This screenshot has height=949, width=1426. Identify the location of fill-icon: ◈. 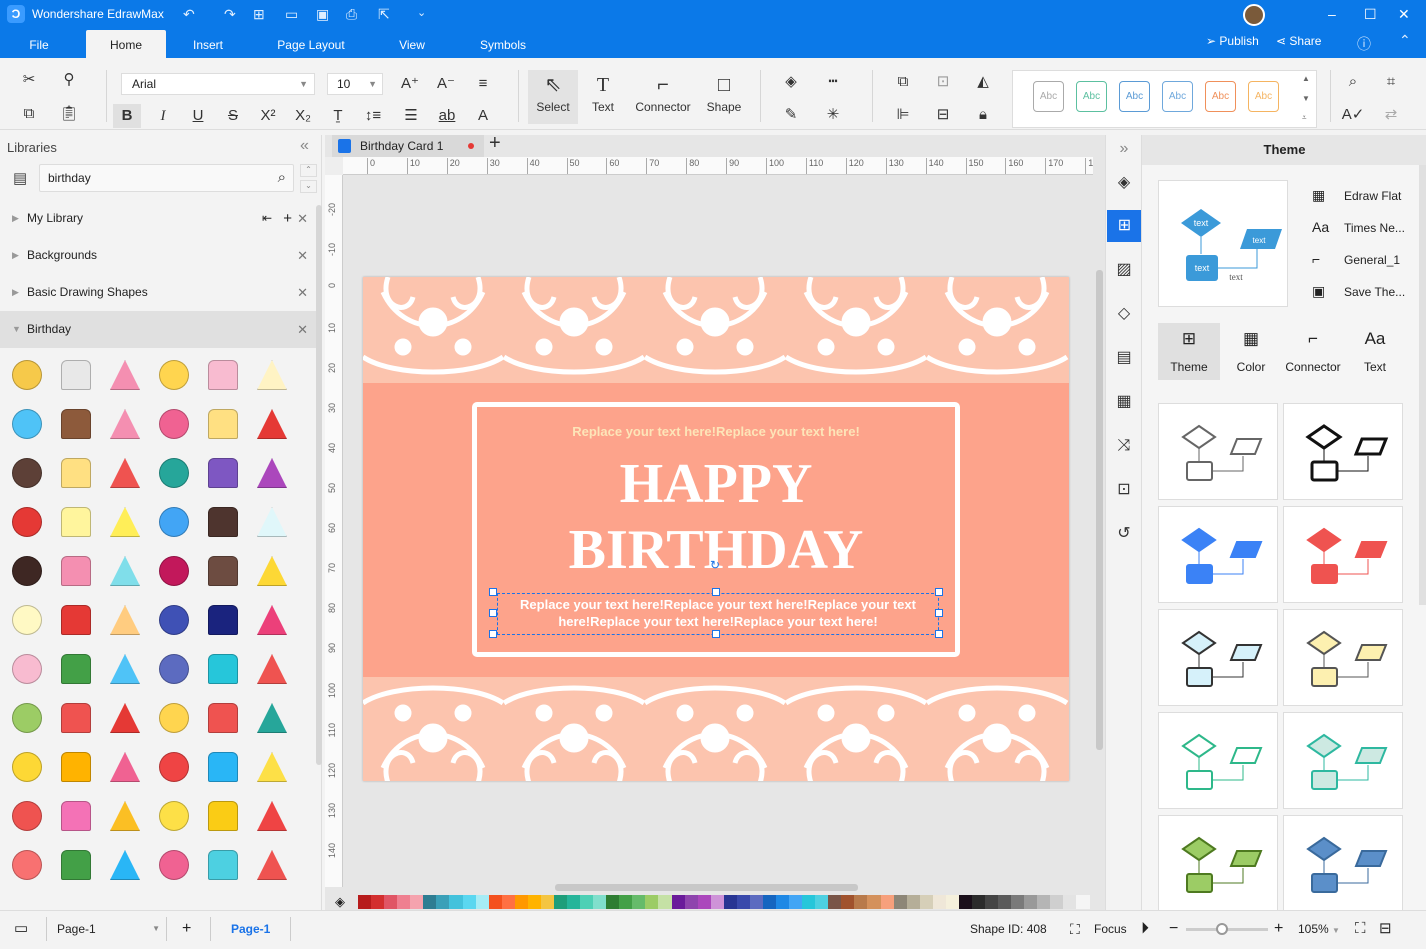
(791, 82).